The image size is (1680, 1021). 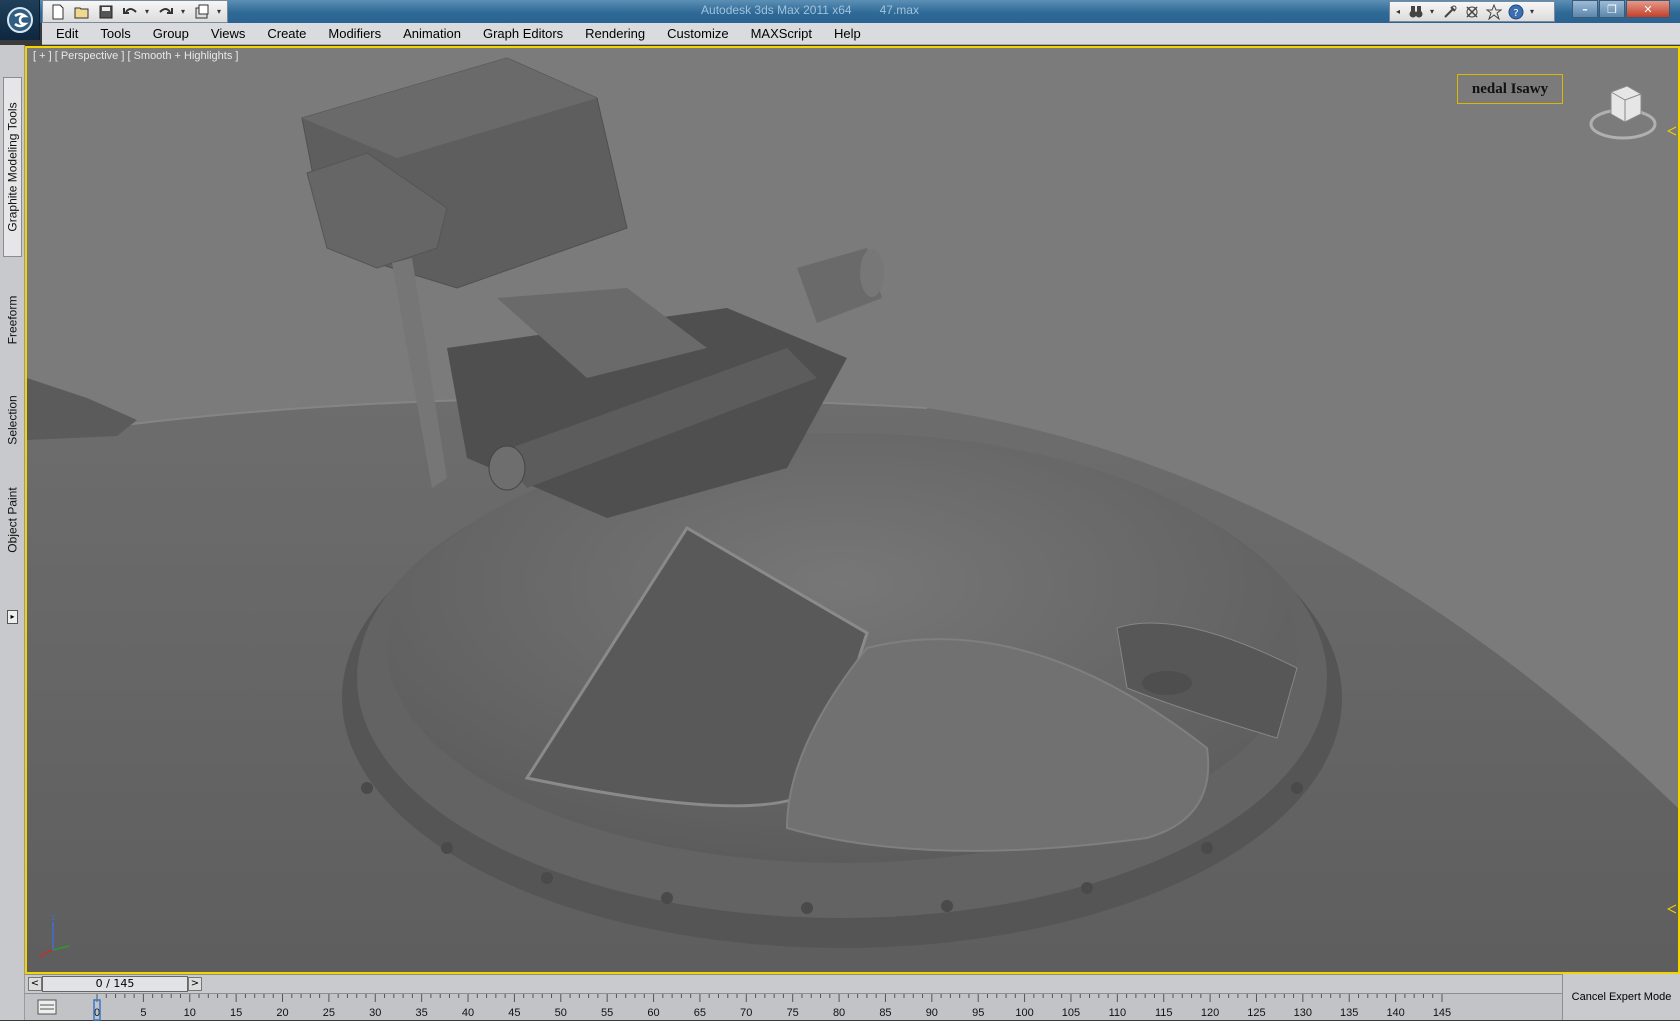 What do you see at coordinates (1399, 11) in the screenshot?
I see `collapse-arrow-icon: ◂` at bounding box center [1399, 11].